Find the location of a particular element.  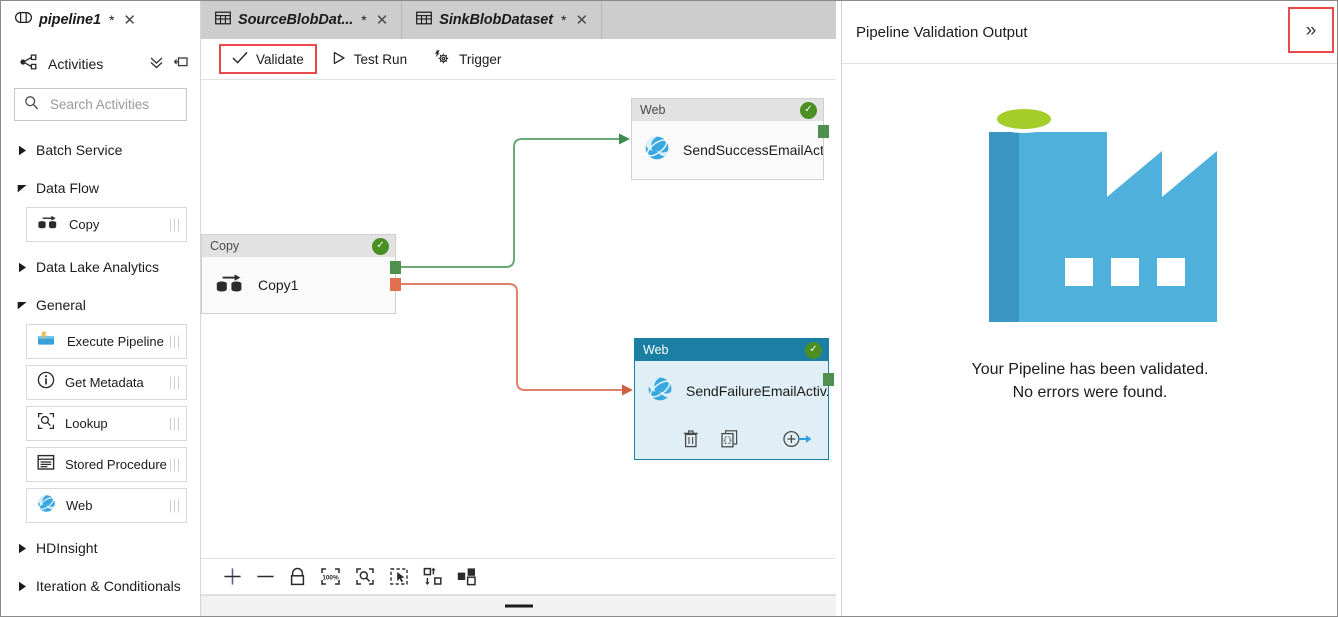

activity-copy: Copy is located at coordinates (106, 224).